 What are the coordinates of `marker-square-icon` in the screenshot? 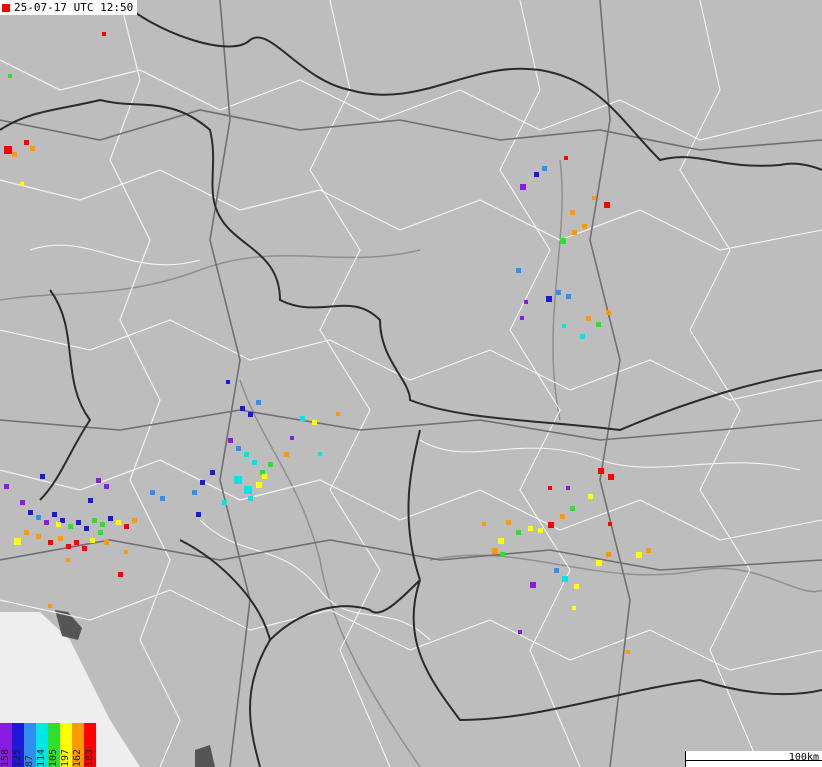 It's located at (6, 7).